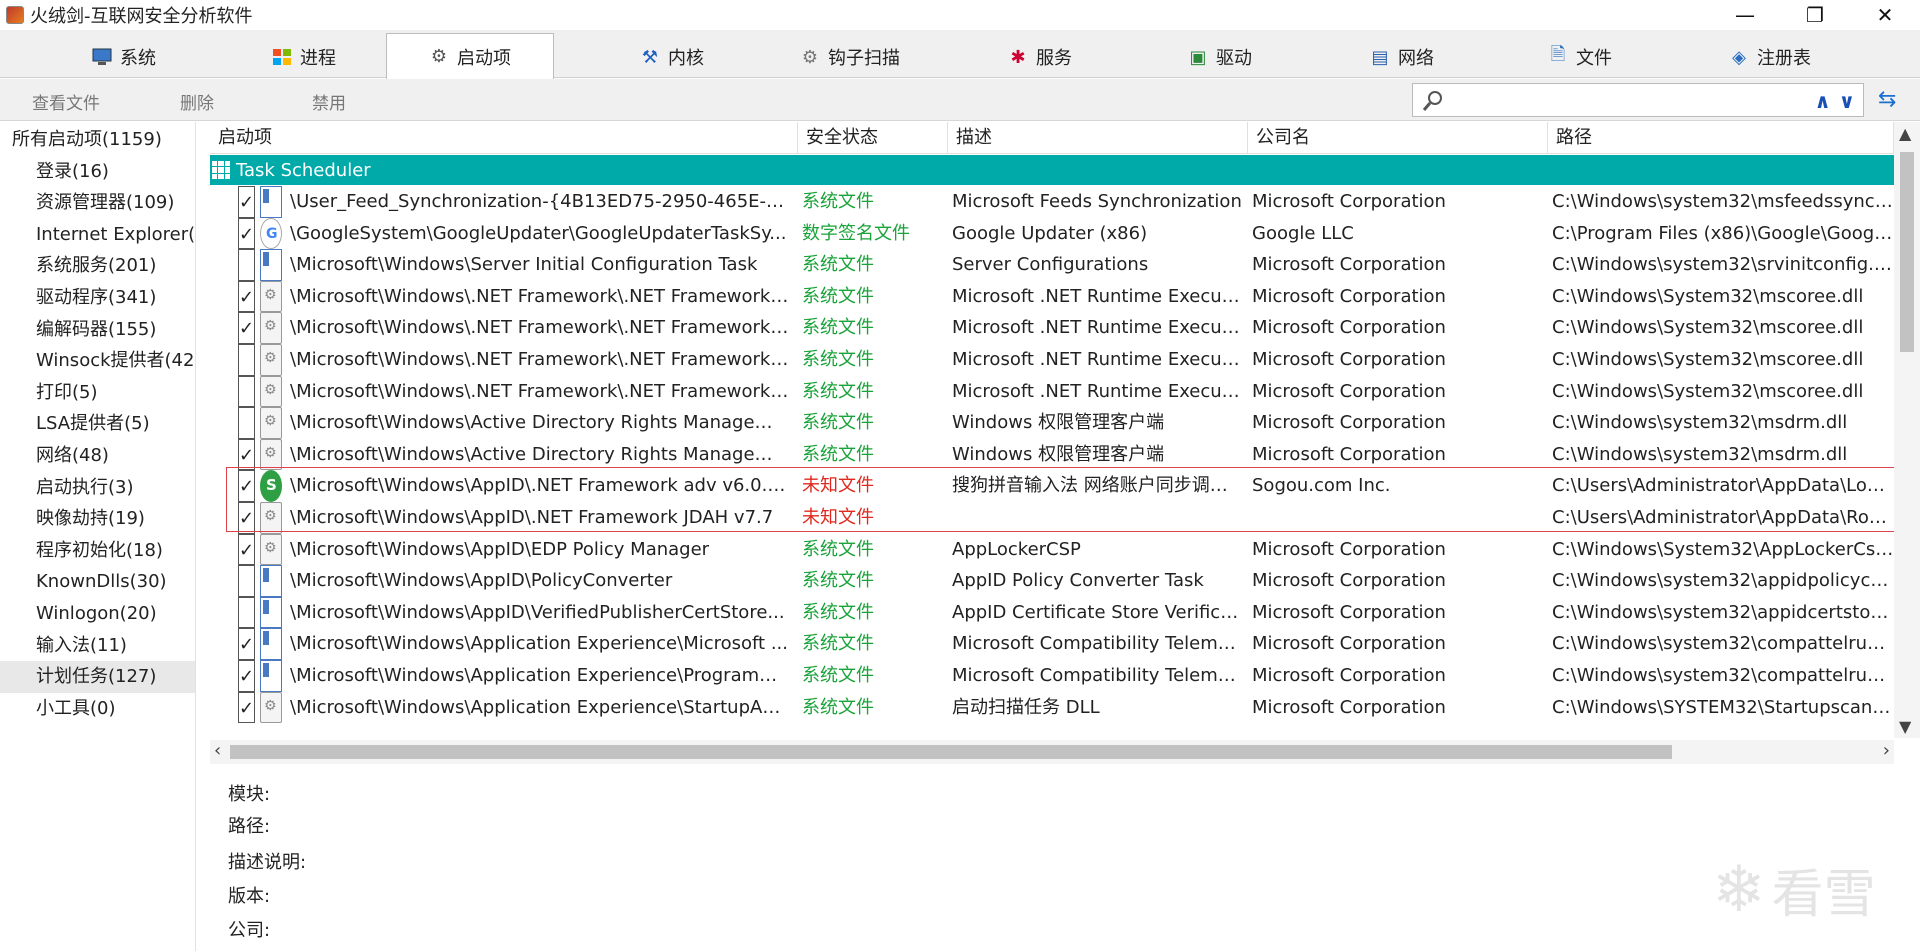  I want to click on sidebar-item: 计划任务(127), so click(97, 677).